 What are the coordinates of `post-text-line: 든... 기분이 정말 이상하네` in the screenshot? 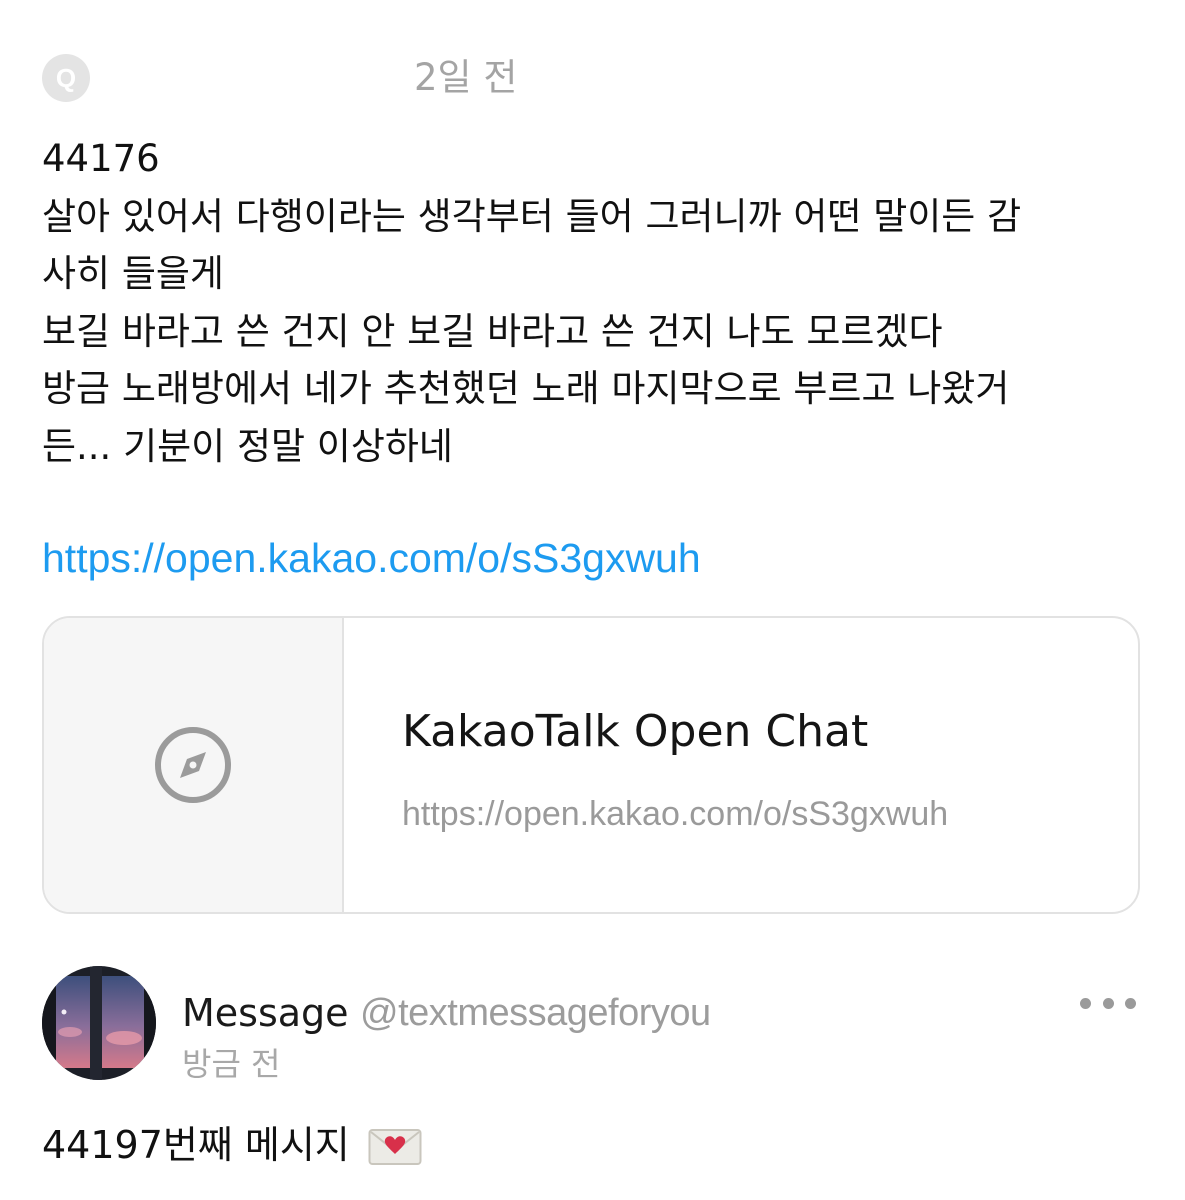 It's located at (247, 446).